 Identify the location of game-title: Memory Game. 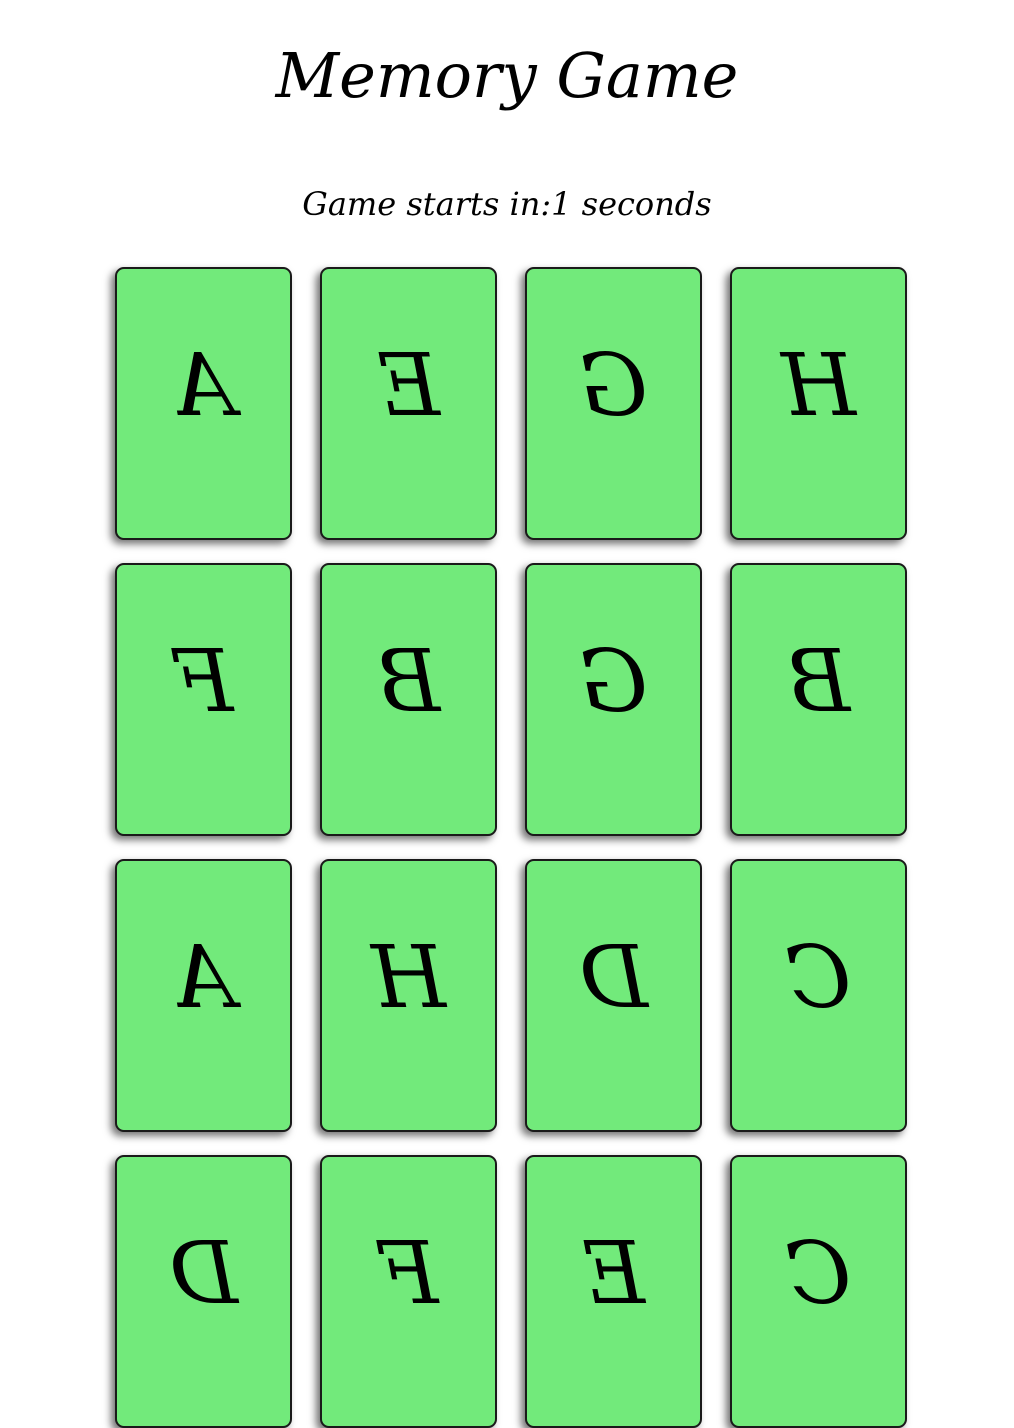
(507, 75).